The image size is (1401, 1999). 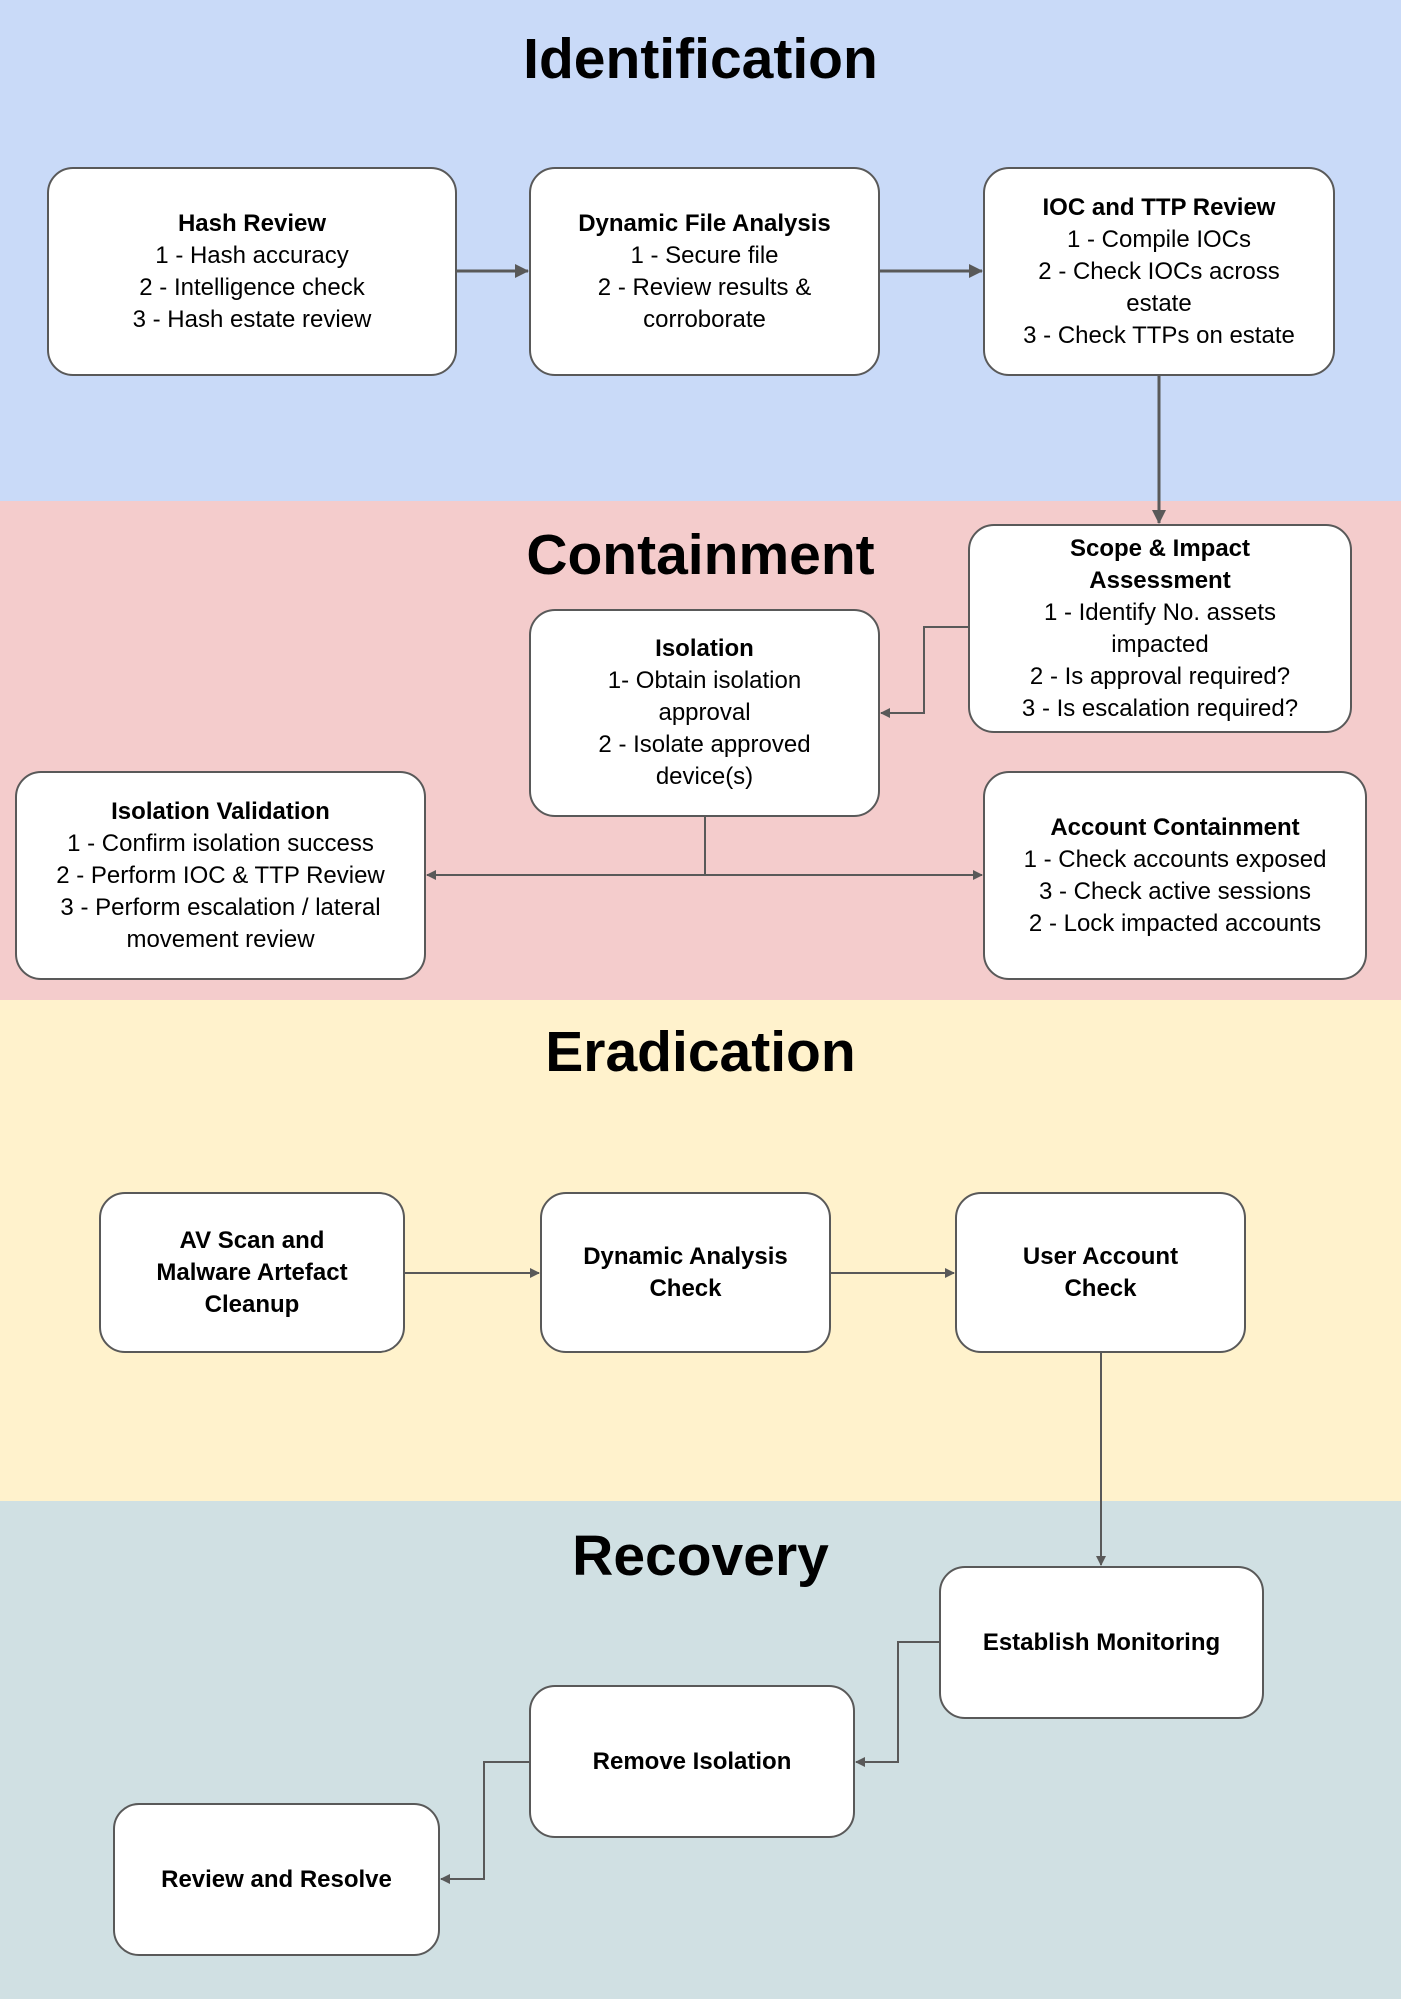 I want to click on box-title: Malware Artefact, so click(x=252, y=1272).